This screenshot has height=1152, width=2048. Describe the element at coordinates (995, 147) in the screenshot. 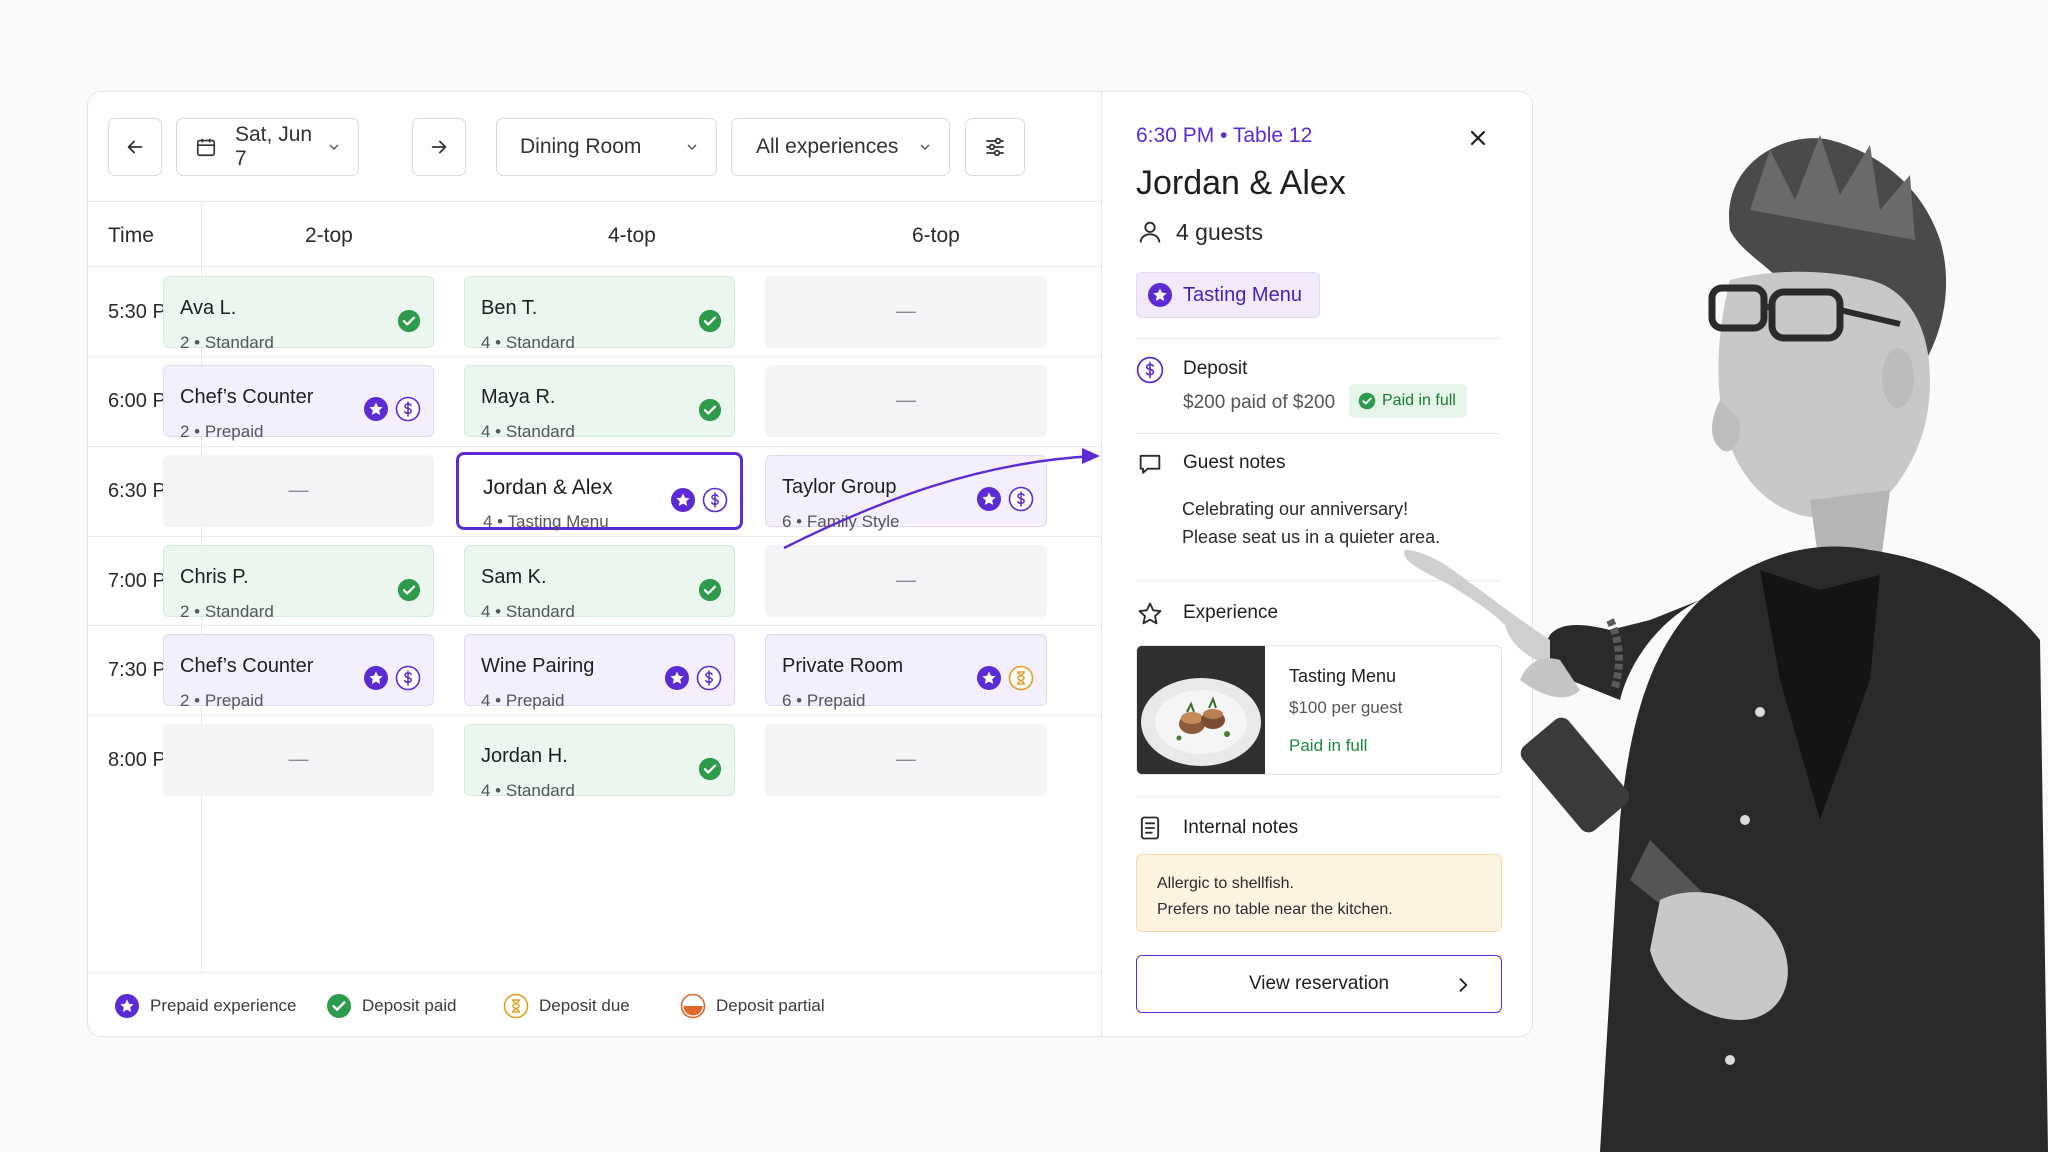

I see `filter-button` at that location.